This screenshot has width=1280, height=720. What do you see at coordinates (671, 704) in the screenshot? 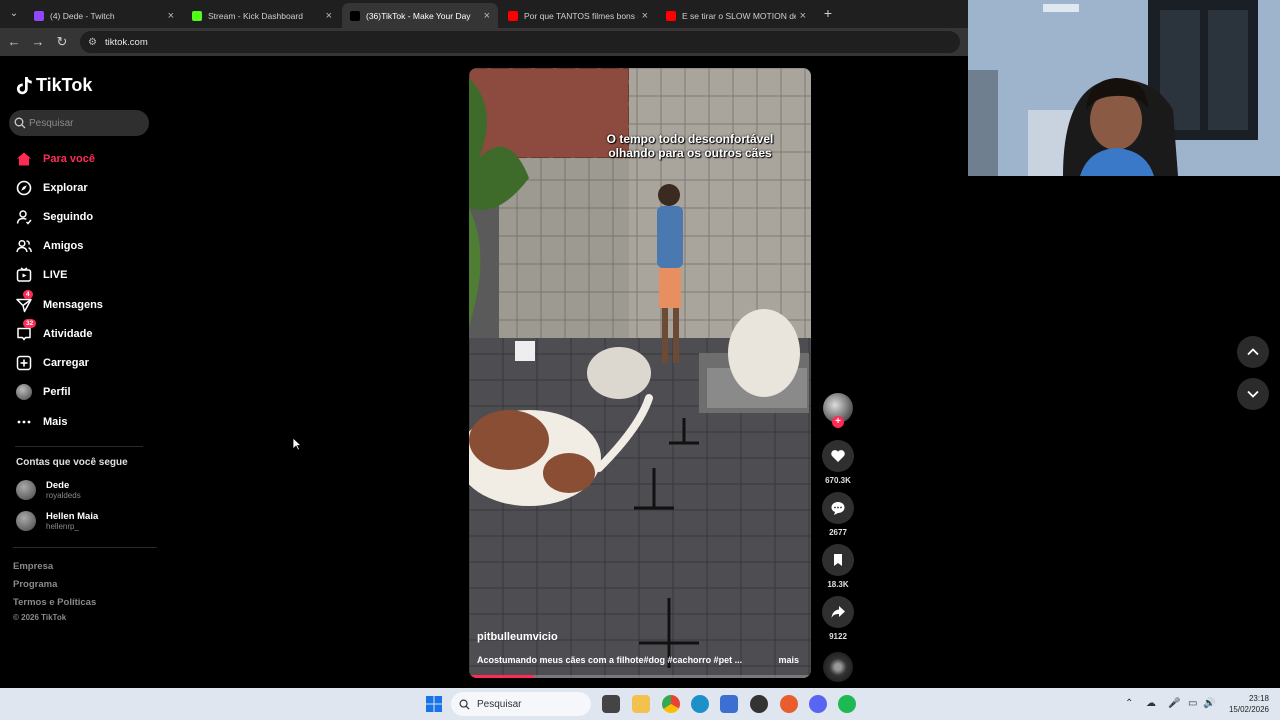
I see `chrome-icon` at bounding box center [671, 704].